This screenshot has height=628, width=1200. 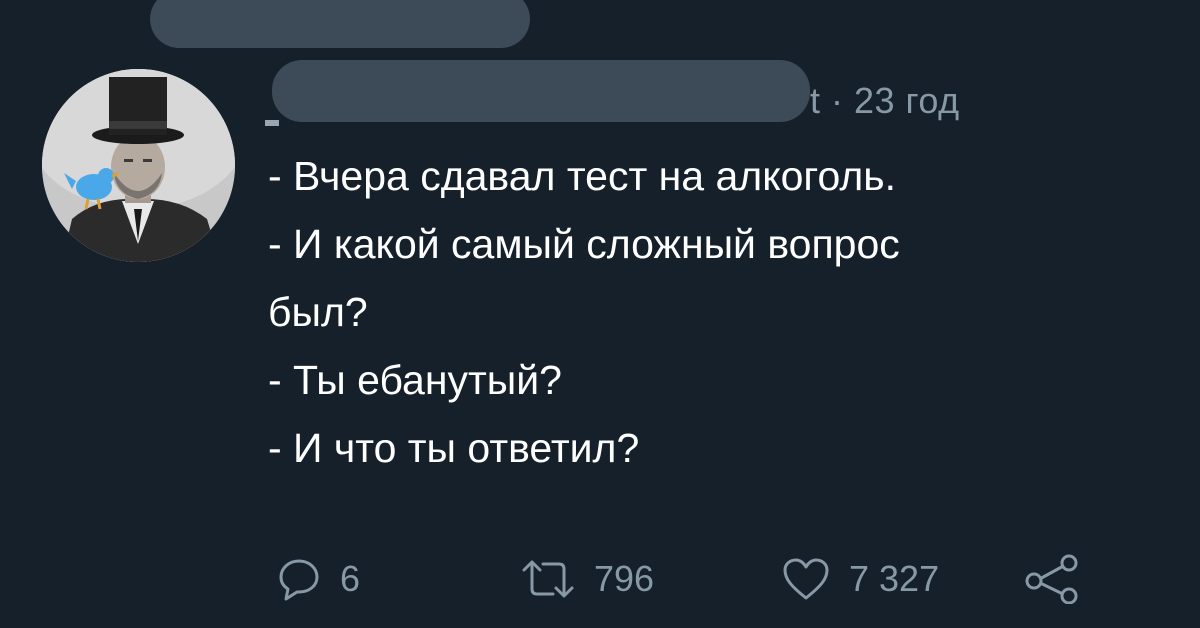 I want to click on reply-button: 6, so click(x=318, y=579).